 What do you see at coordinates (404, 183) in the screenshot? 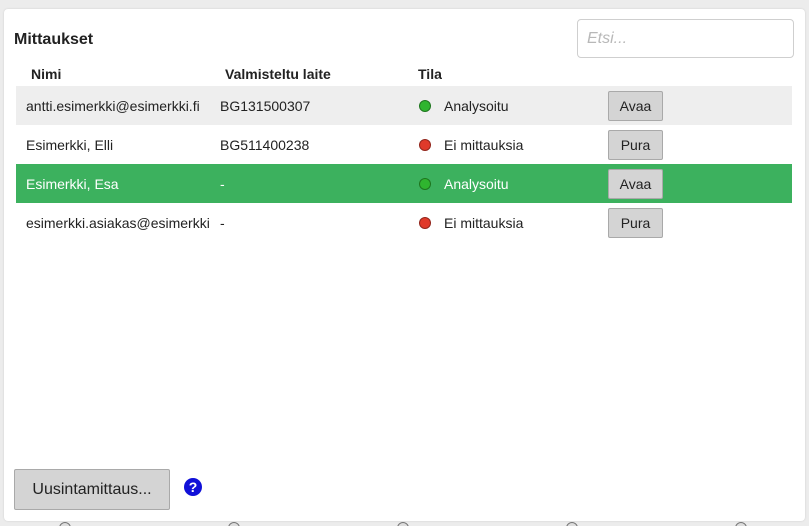
I see `table-row: Esimerkki, Esa - Analysoitu Avaa` at bounding box center [404, 183].